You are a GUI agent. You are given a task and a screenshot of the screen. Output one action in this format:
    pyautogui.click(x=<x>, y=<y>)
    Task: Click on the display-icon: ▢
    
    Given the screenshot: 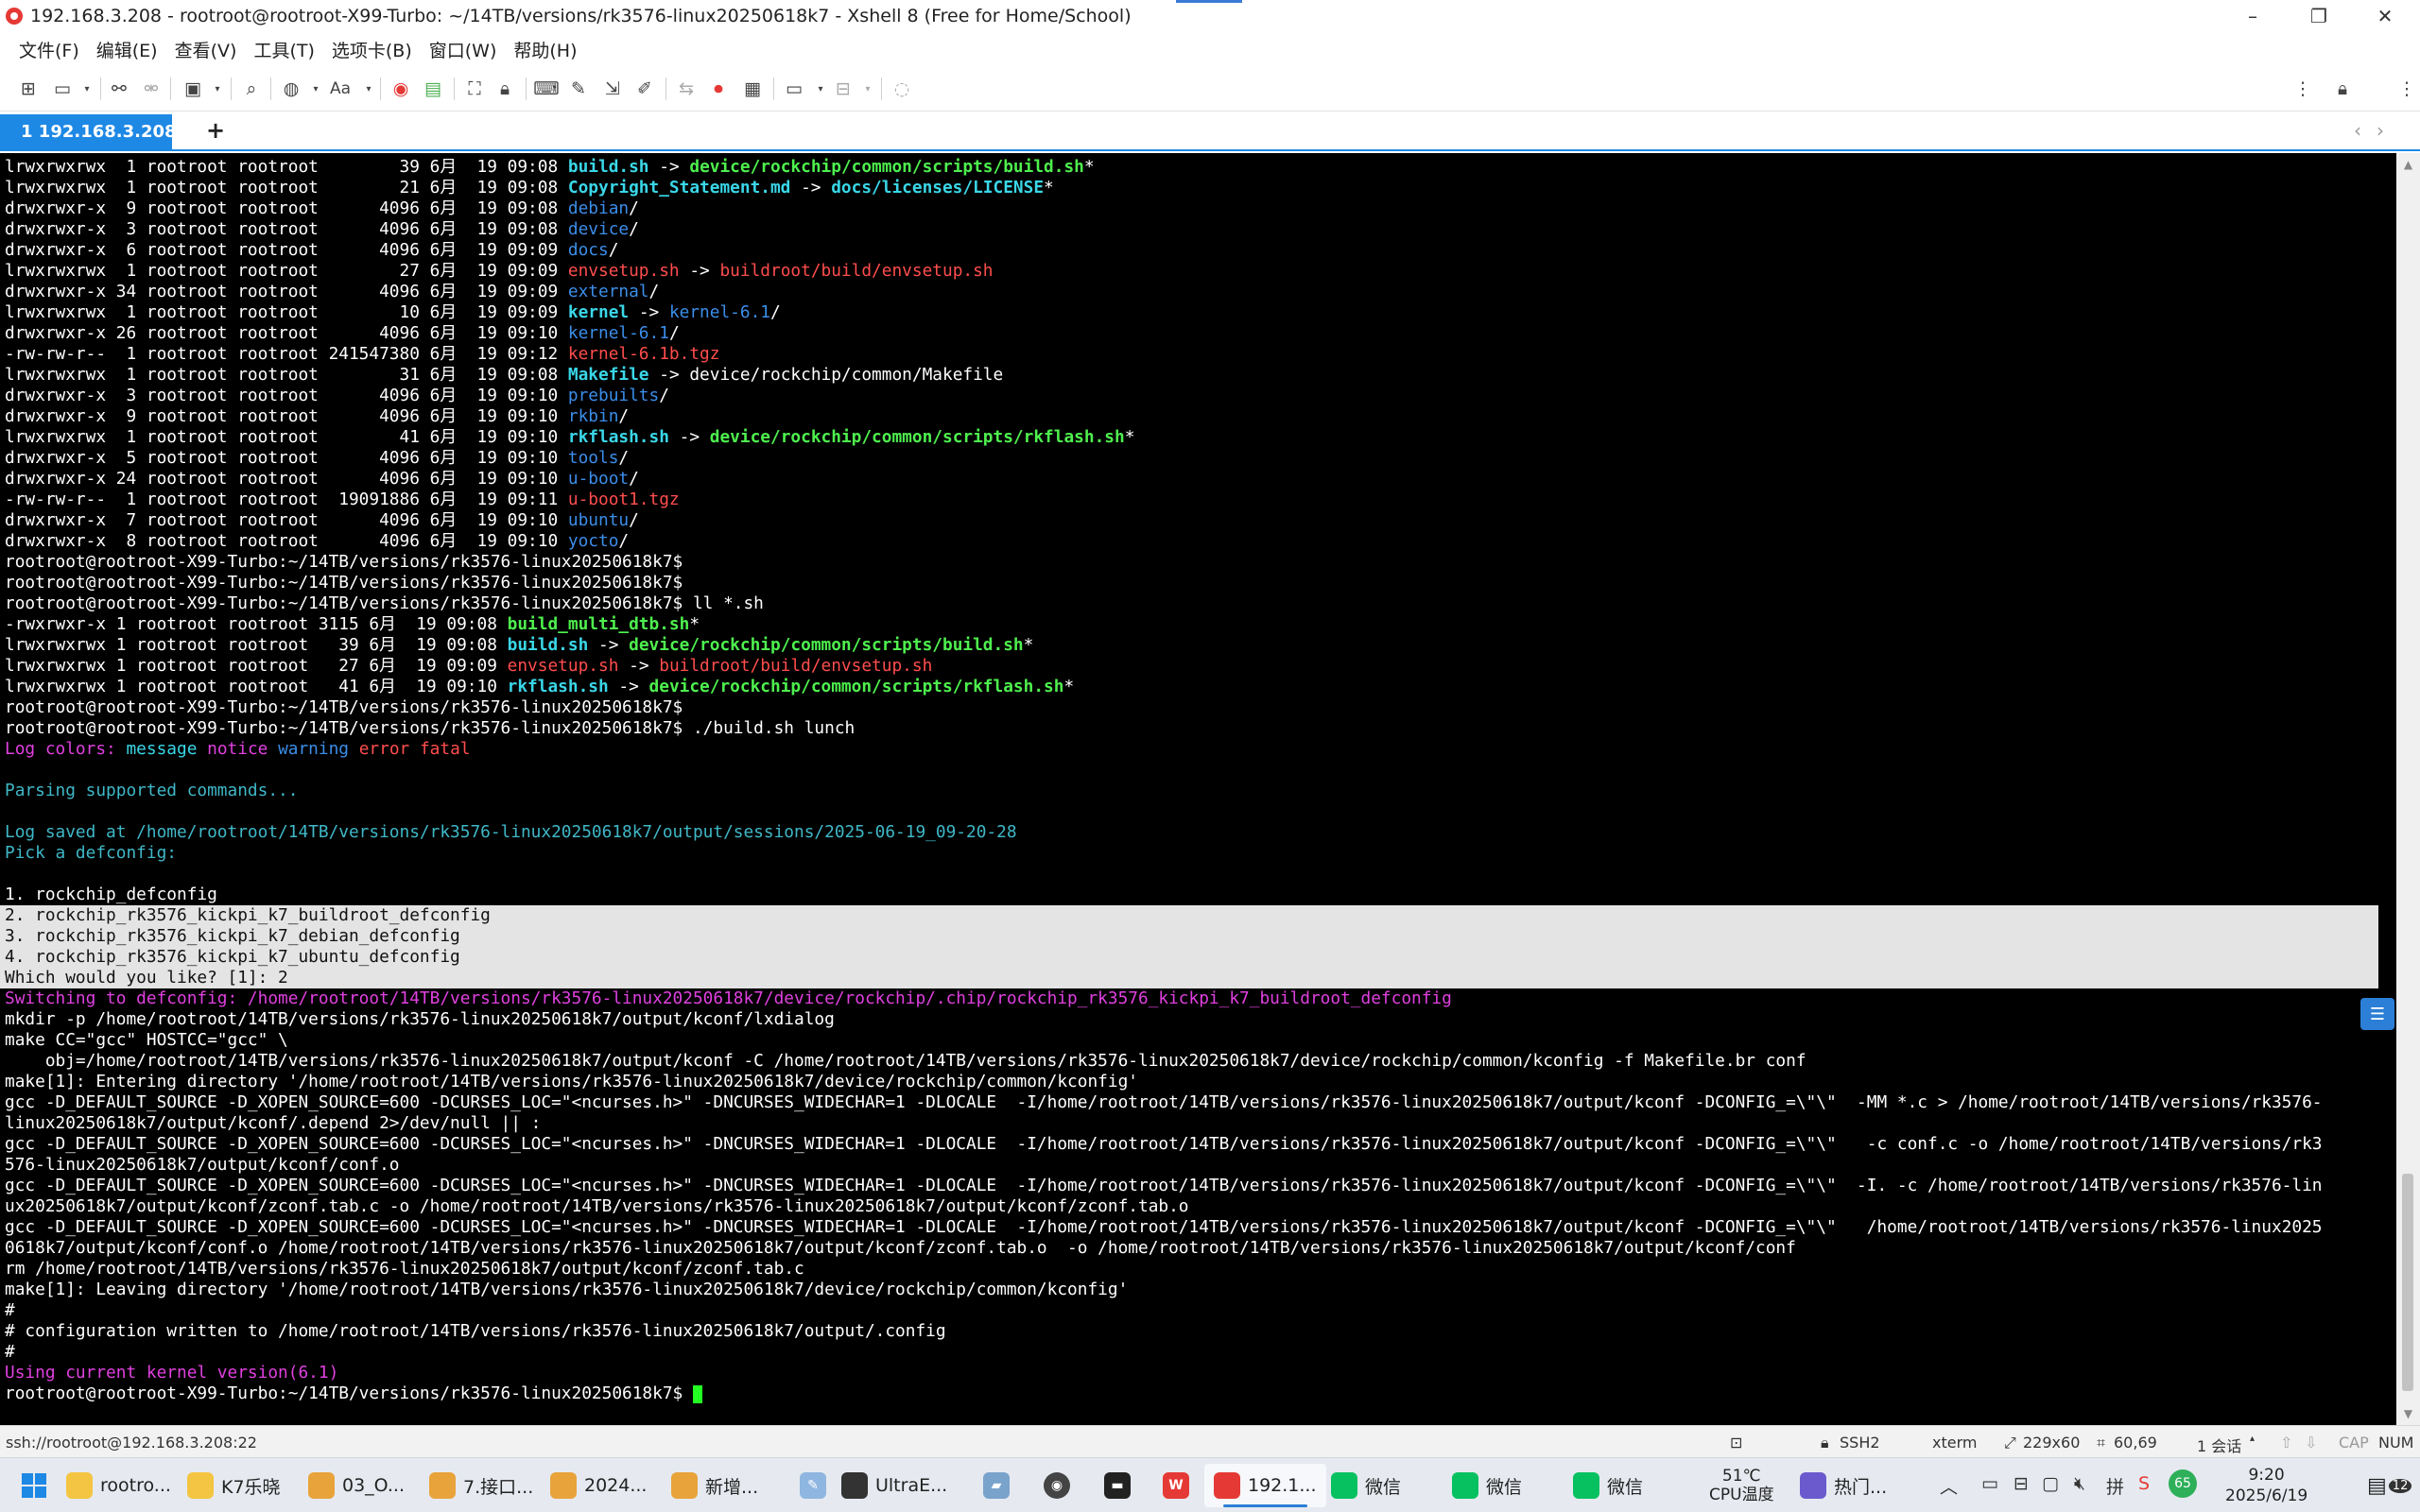 What is the action you would take?
    pyautogui.click(x=2050, y=1483)
    